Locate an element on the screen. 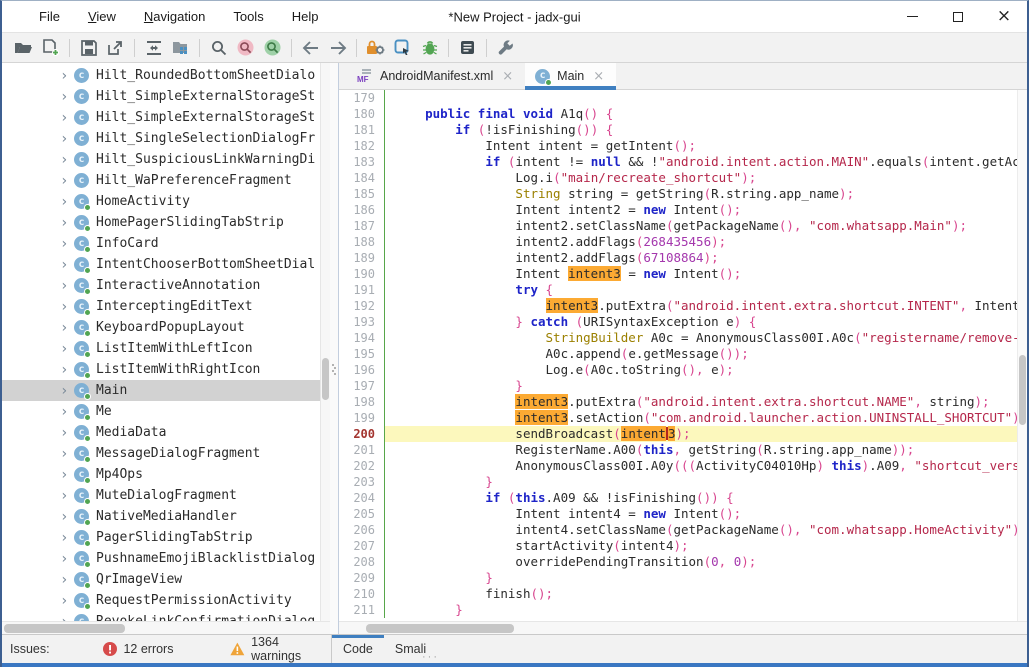  save-all-button is located at coordinates (88, 48).